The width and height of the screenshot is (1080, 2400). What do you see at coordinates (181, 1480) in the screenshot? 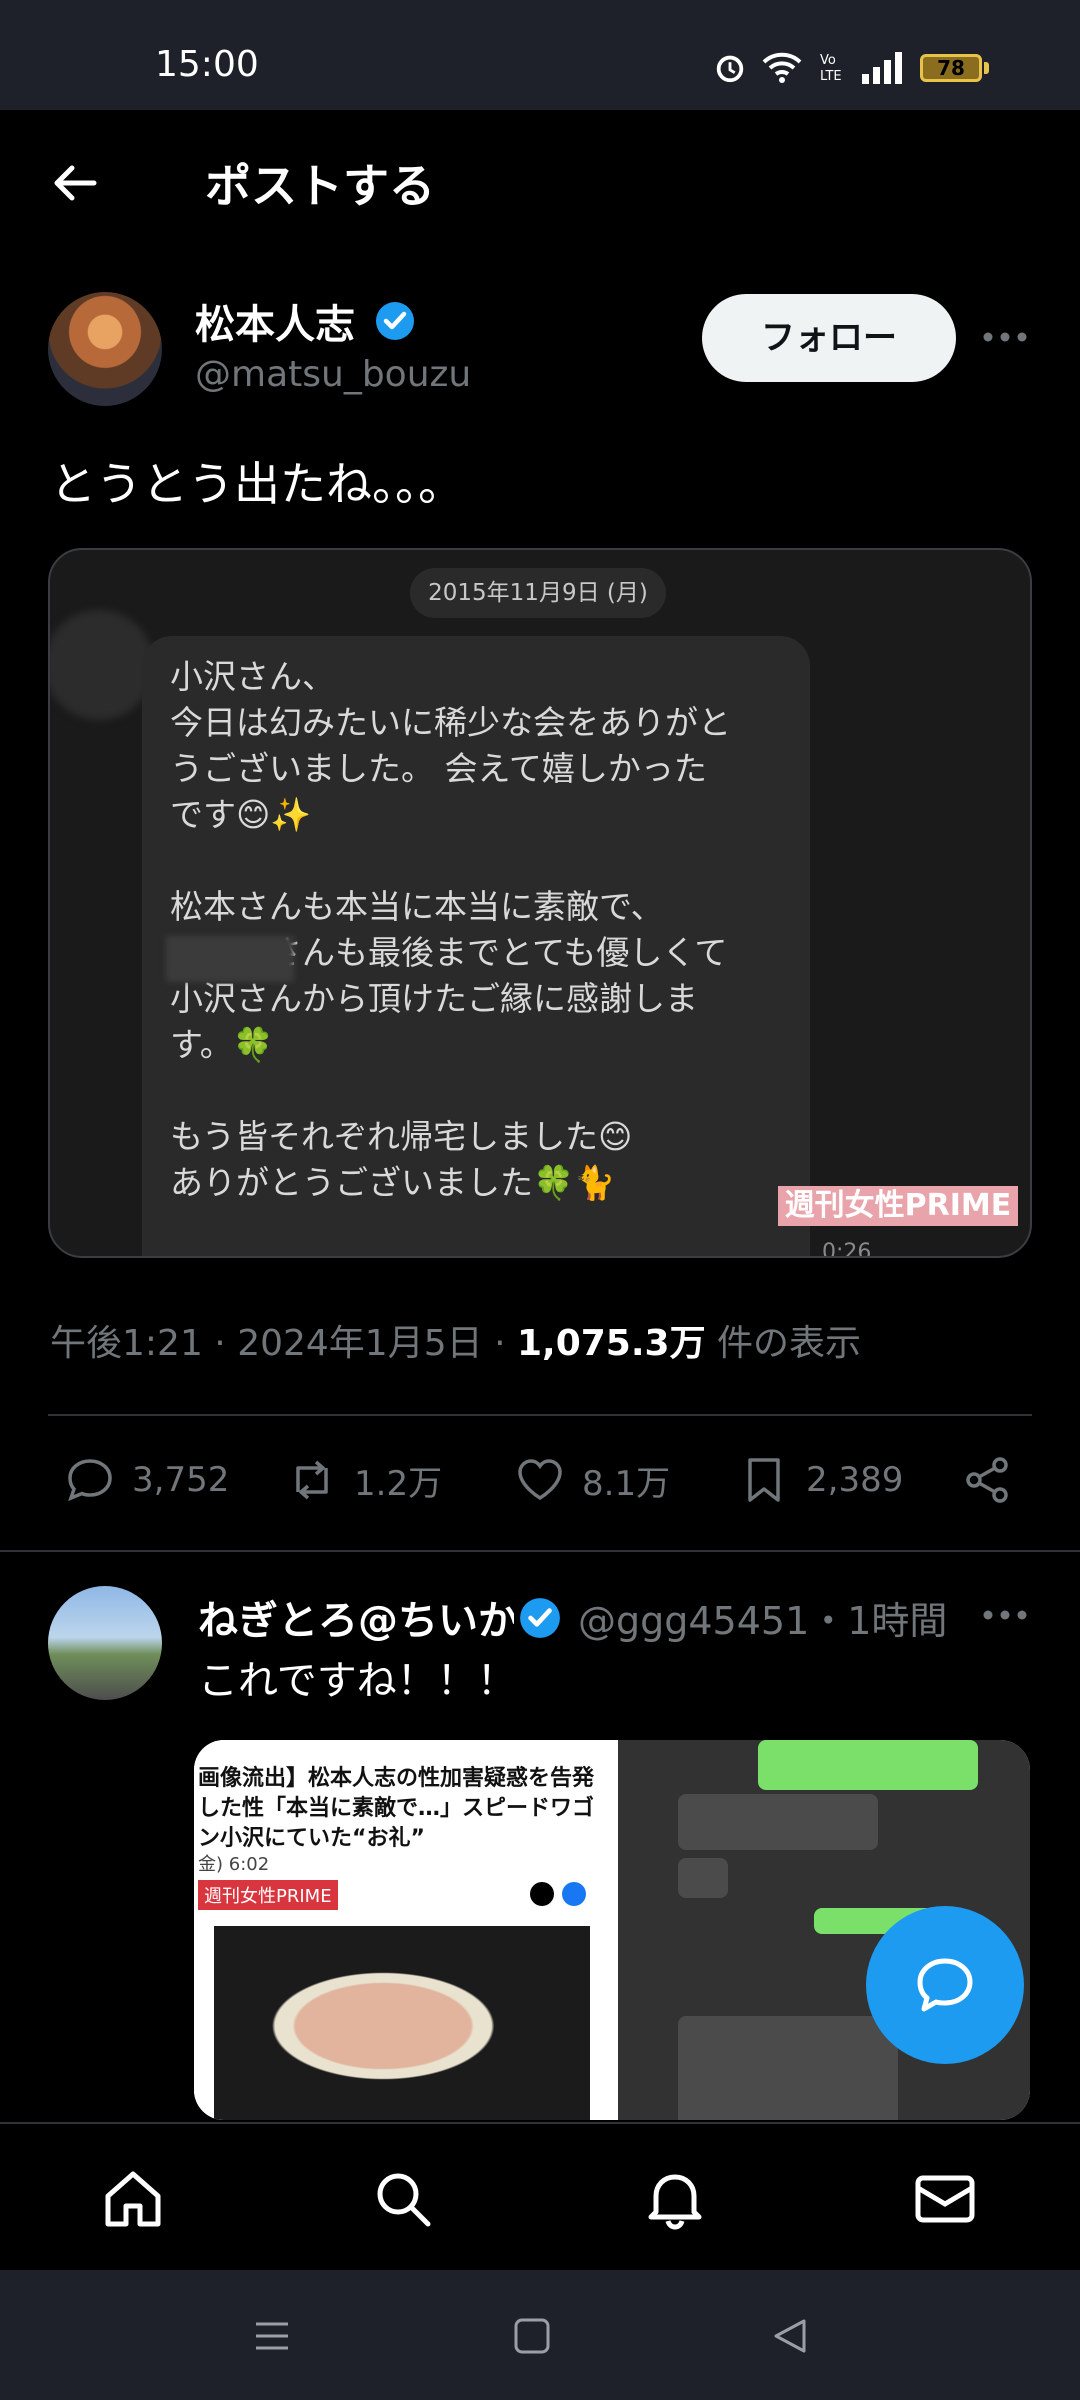
I see `reply-count: 3,752` at bounding box center [181, 1480].